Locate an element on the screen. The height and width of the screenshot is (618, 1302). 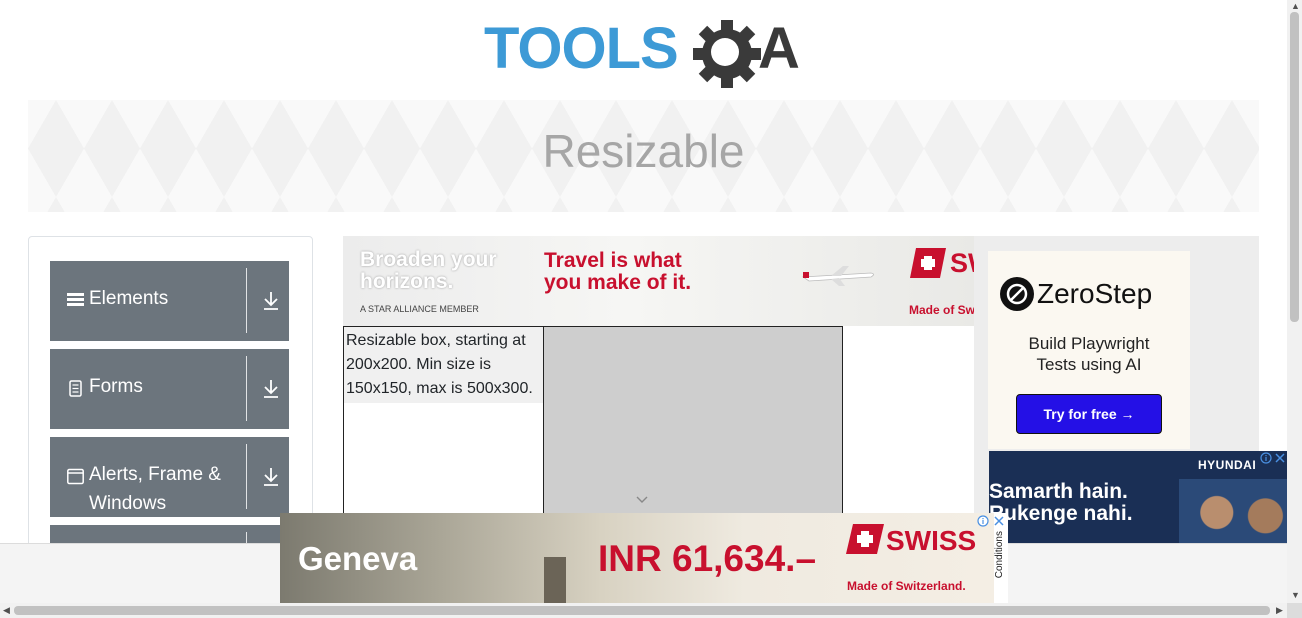
logo-text-tools: TOOLS is located at coordinates (581, 48).